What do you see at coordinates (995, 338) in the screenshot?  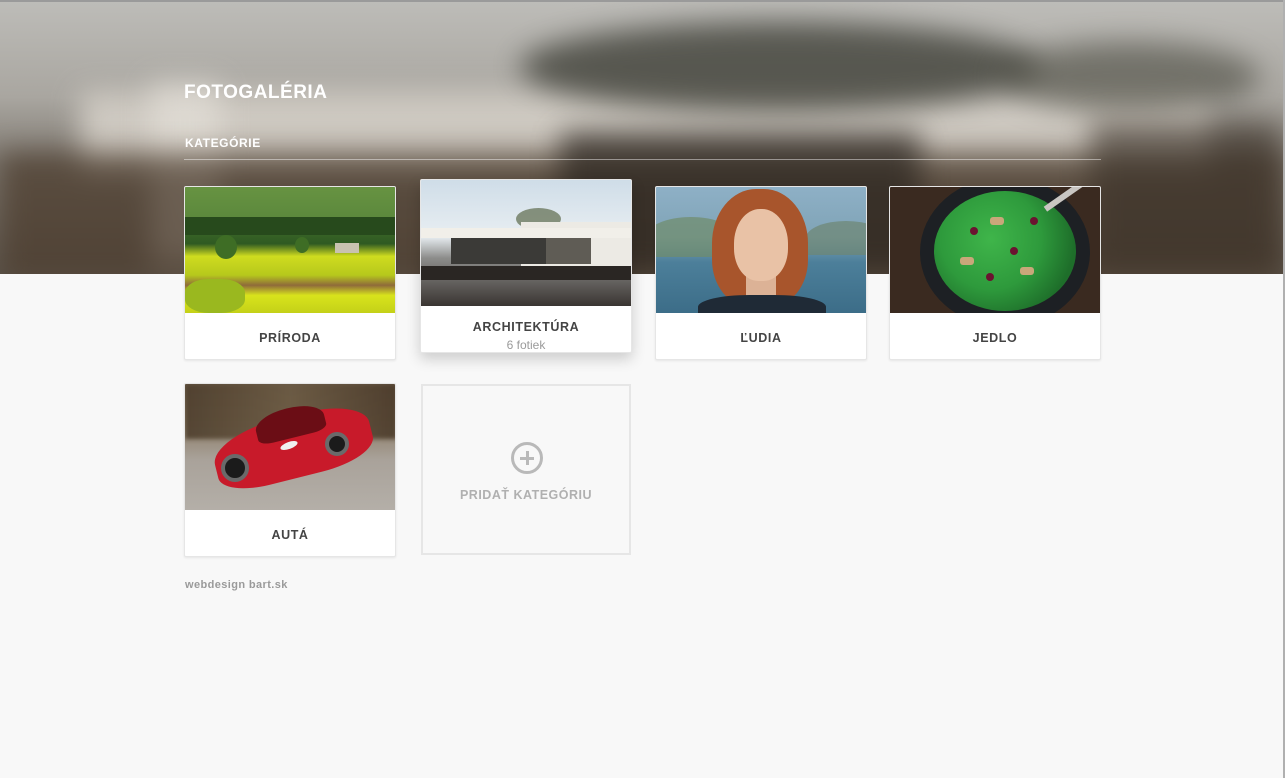 I see `category-label: JEDLO` at bounding box center [995, 338].